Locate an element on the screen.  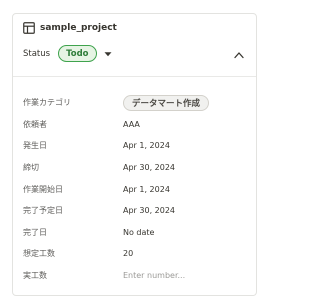
property-row-requester: 依頼者 AAA is located at coordinates (134, 125).